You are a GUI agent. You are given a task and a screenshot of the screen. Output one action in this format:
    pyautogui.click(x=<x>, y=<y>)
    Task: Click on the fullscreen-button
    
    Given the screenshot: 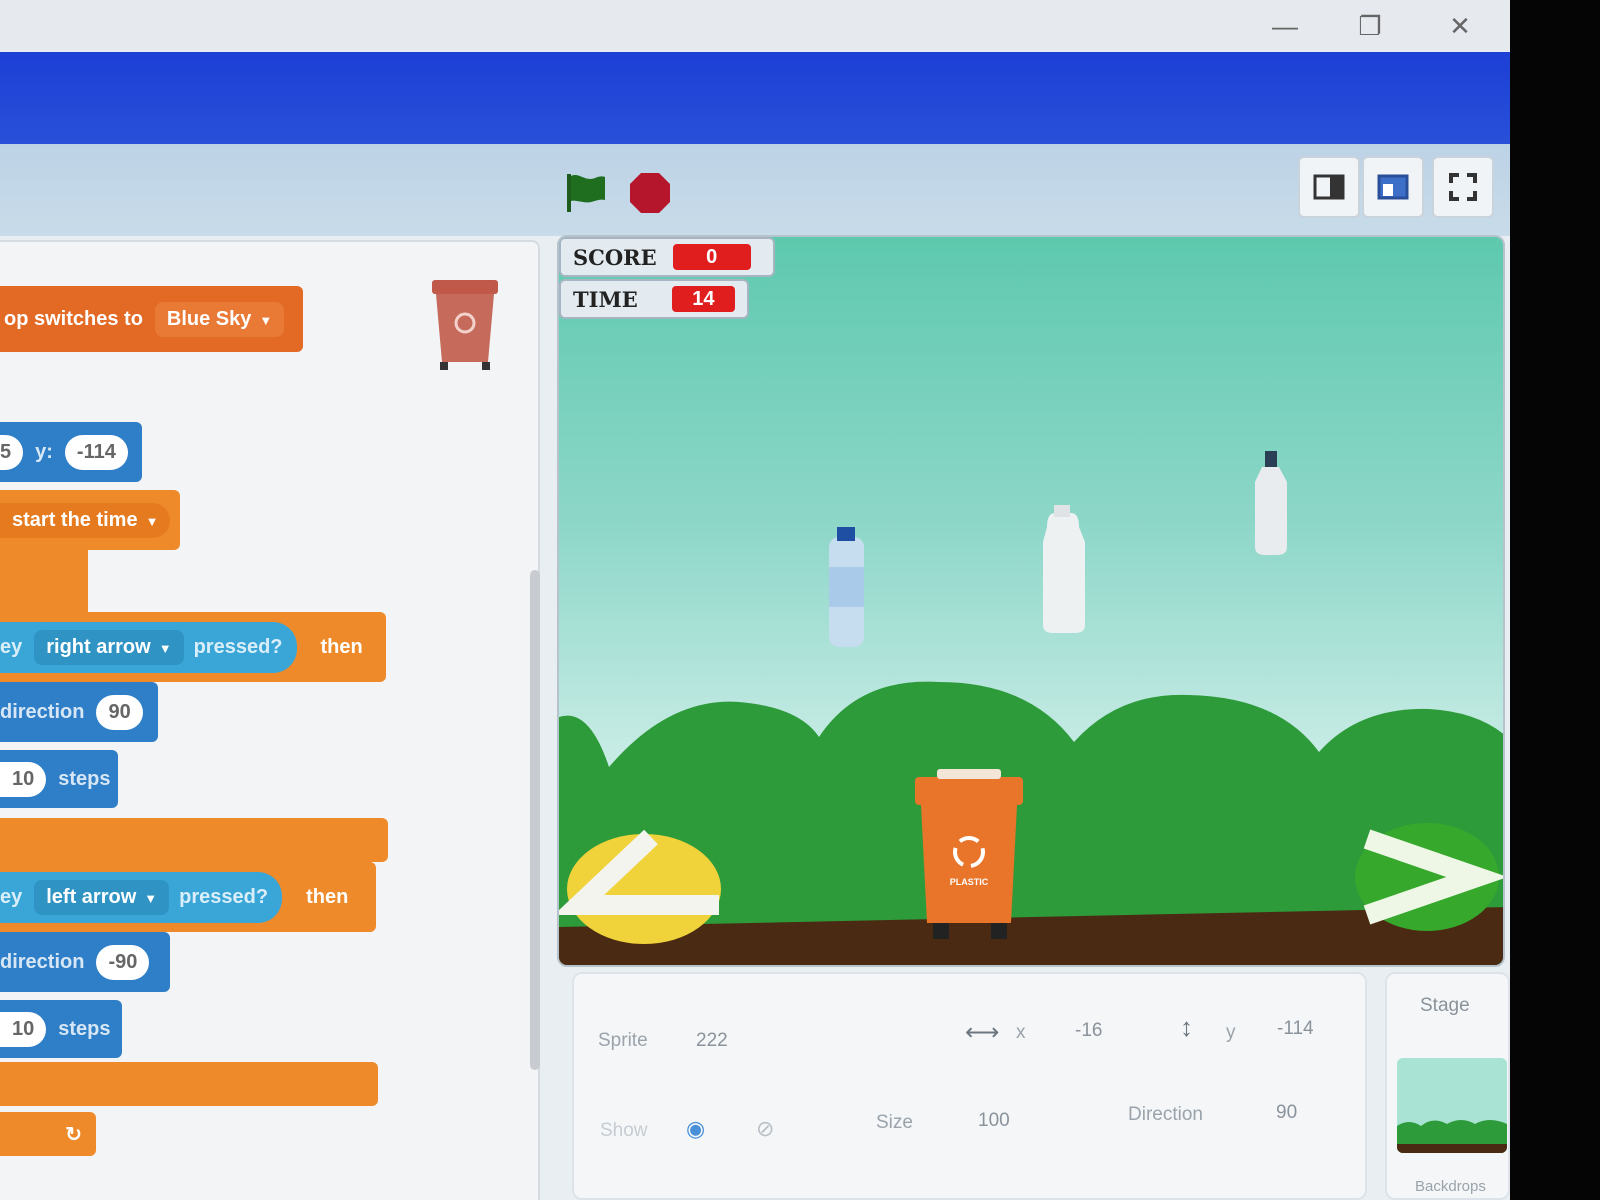 What is the action you would take?
    pyautogui.click(x=1463, y=187)
    